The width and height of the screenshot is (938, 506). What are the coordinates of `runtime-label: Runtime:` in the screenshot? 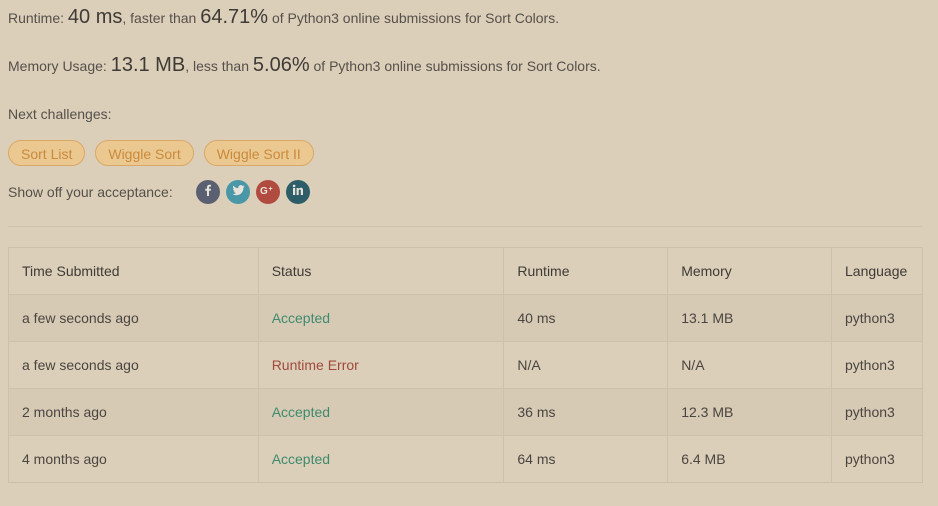 It's located at (38, 18).